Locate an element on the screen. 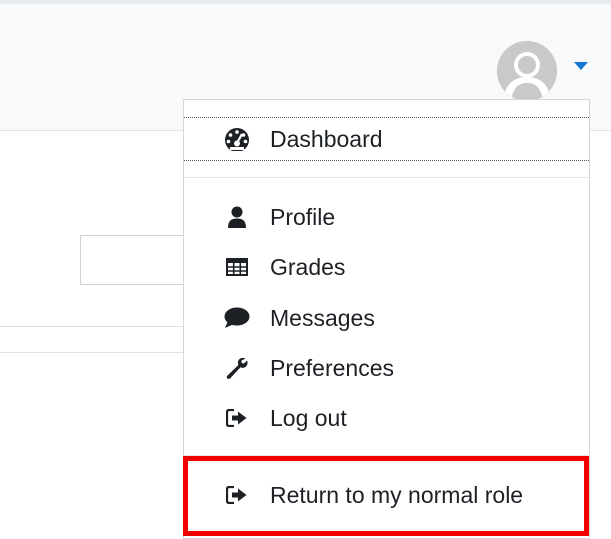 The width and height of the screenshot is (611, 539). menu-item-label: Preferences is located at coordinates (332, 367).